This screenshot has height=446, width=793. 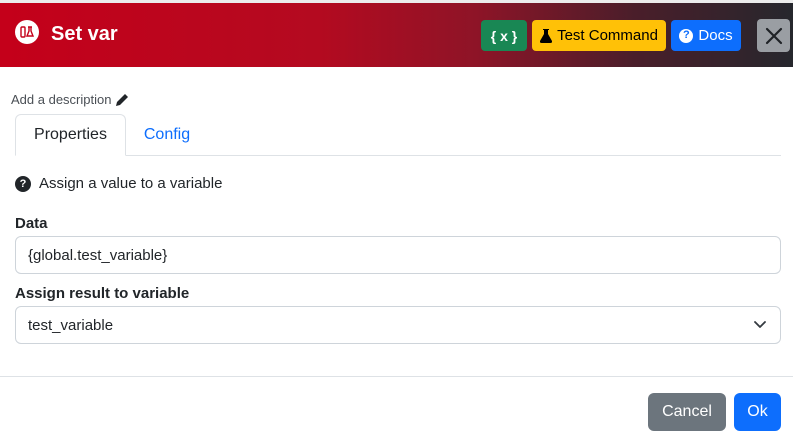 What do you see at coordinates (131, 183) in the screenshot?
I see `help-label: Assign a value to a variable` at bounding box center [131, 183].